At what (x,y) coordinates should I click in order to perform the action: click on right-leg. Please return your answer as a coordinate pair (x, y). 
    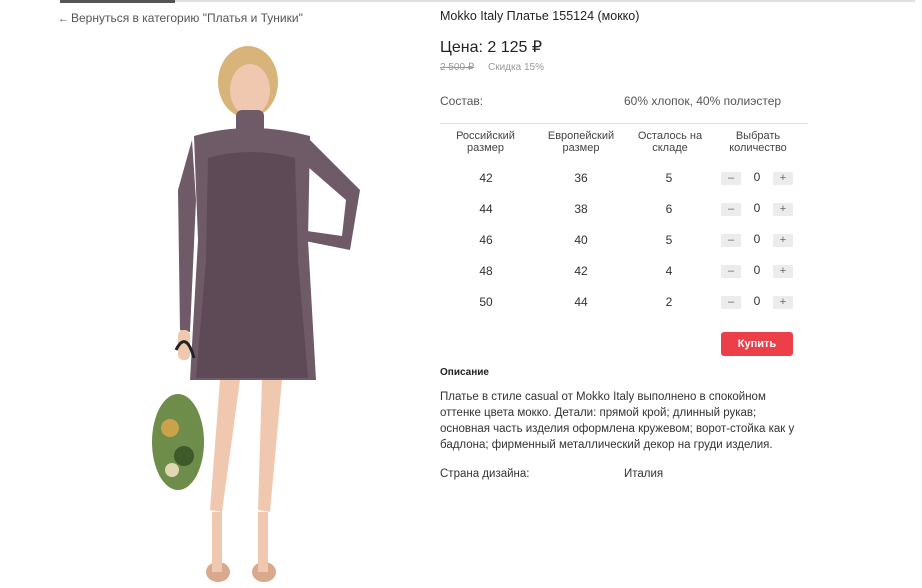
    Looking at the image, I should click on (270, 446).